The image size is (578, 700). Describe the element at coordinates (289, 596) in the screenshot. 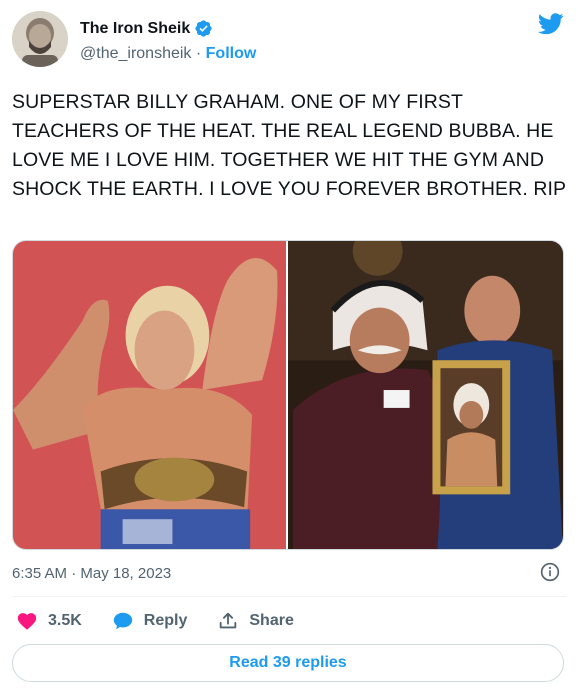

I see `divider` at that location.